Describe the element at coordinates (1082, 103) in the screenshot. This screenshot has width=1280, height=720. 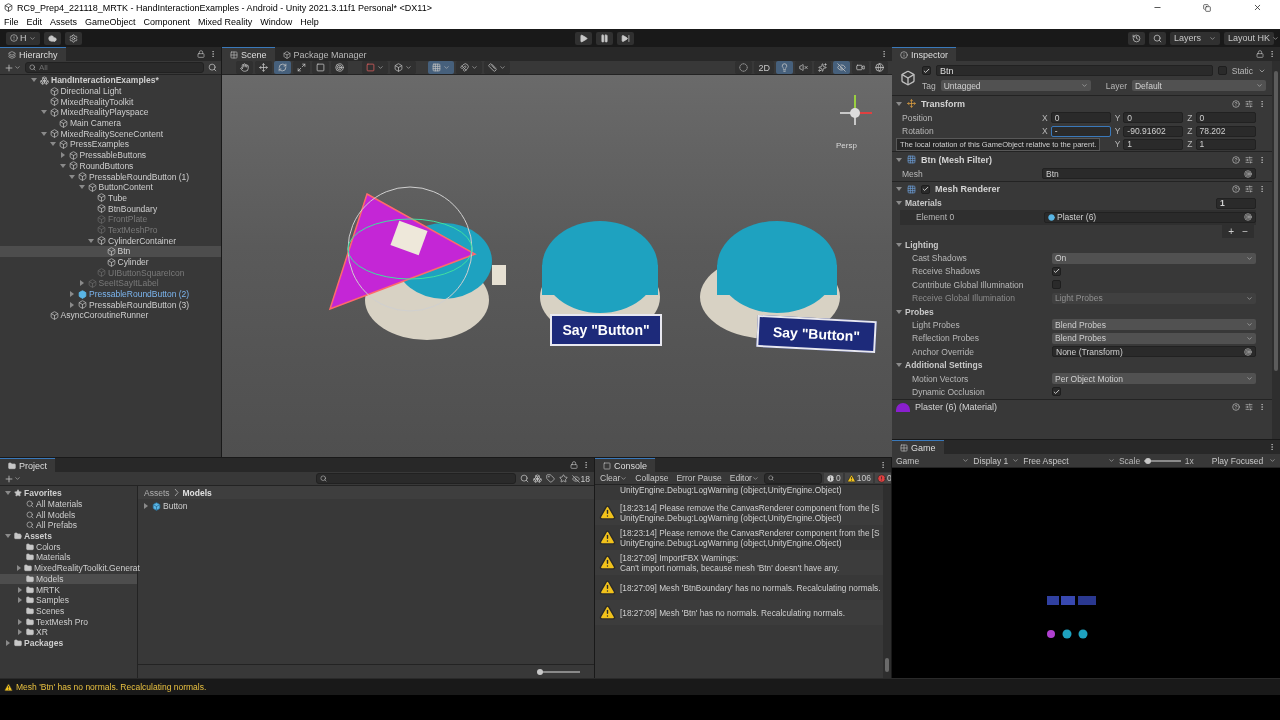
I see `component-header: Transform` at that location.